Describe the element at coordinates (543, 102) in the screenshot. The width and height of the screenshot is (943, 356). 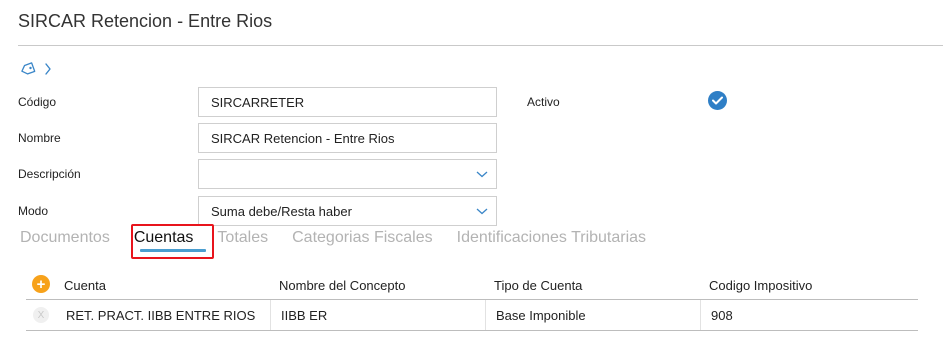
I see `activo-label: Activo` at that location.